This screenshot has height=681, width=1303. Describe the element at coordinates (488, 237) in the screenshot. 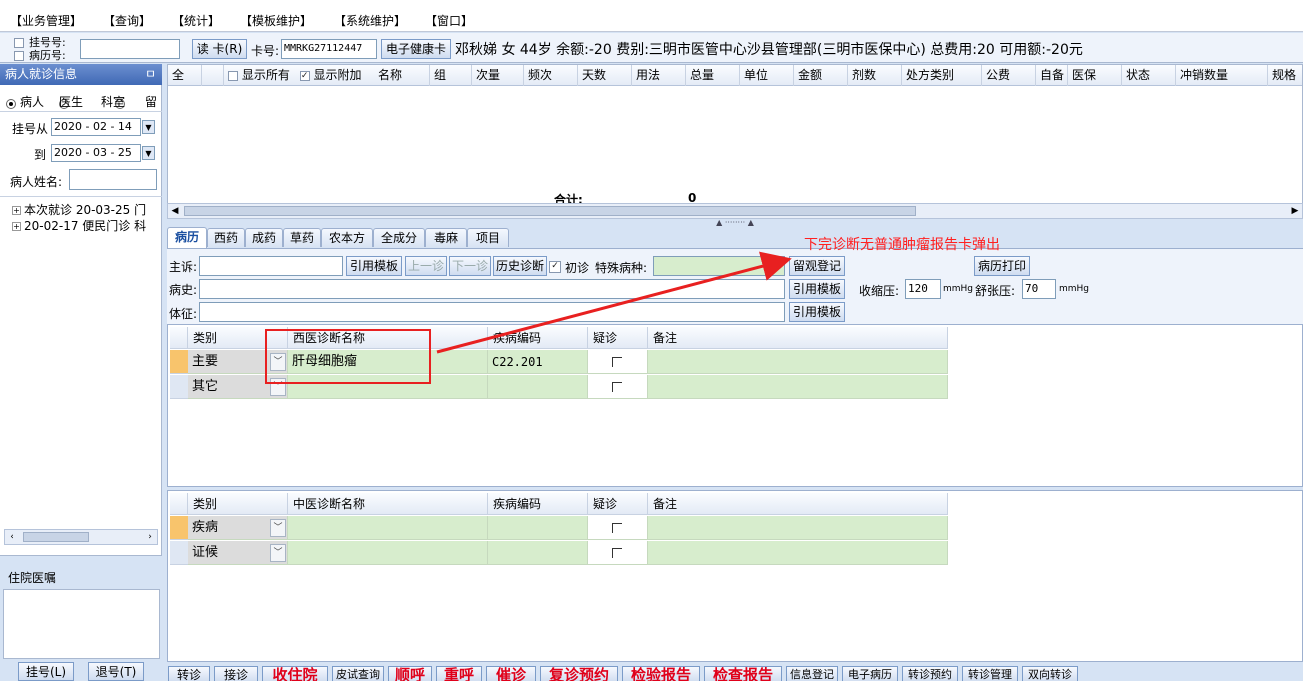

I see `tab-items: 项目` at that location.